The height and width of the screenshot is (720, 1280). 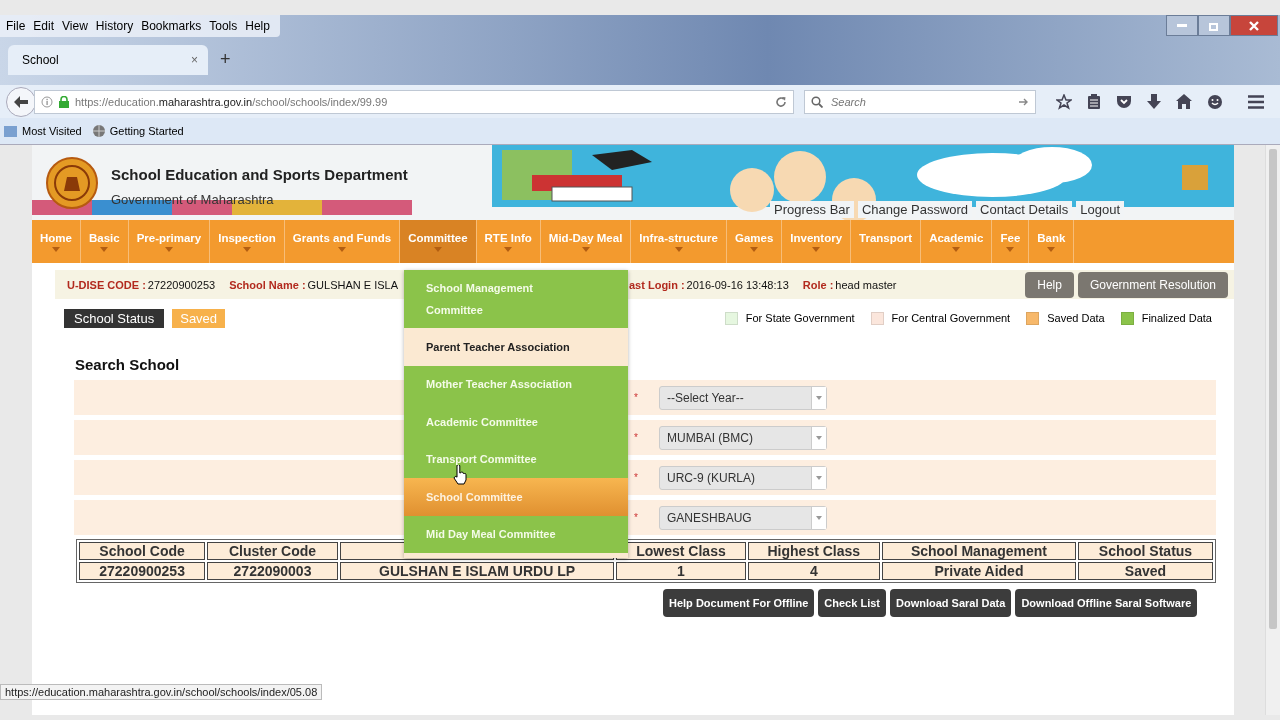 I want to click on minimize-icon, so click(x=1182, y=25).